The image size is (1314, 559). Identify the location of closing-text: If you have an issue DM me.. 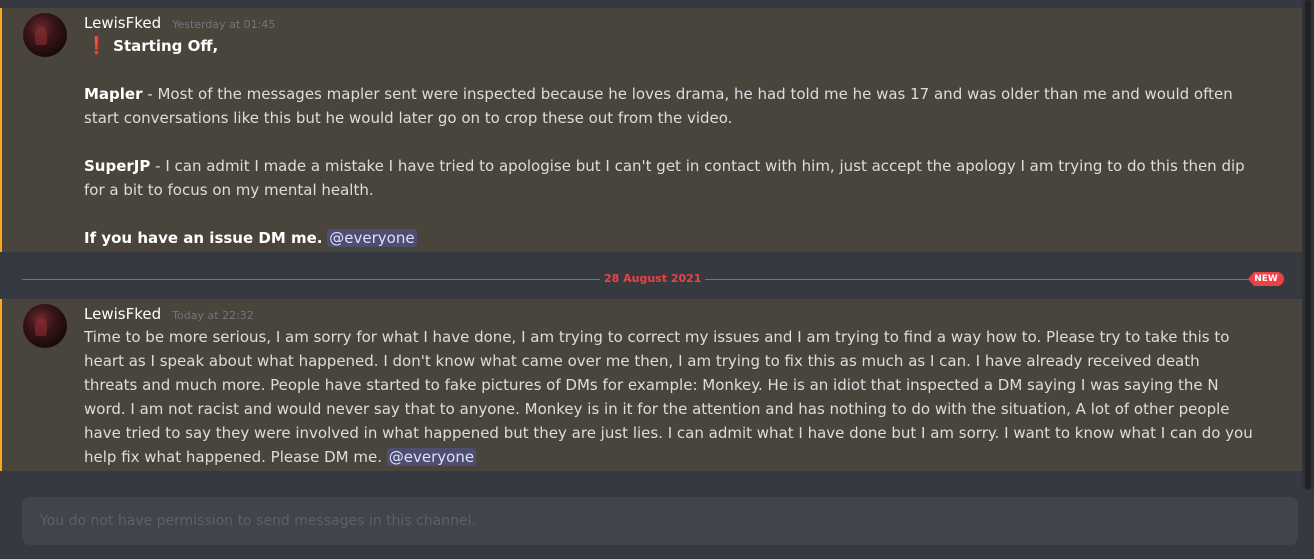
(203, 238).